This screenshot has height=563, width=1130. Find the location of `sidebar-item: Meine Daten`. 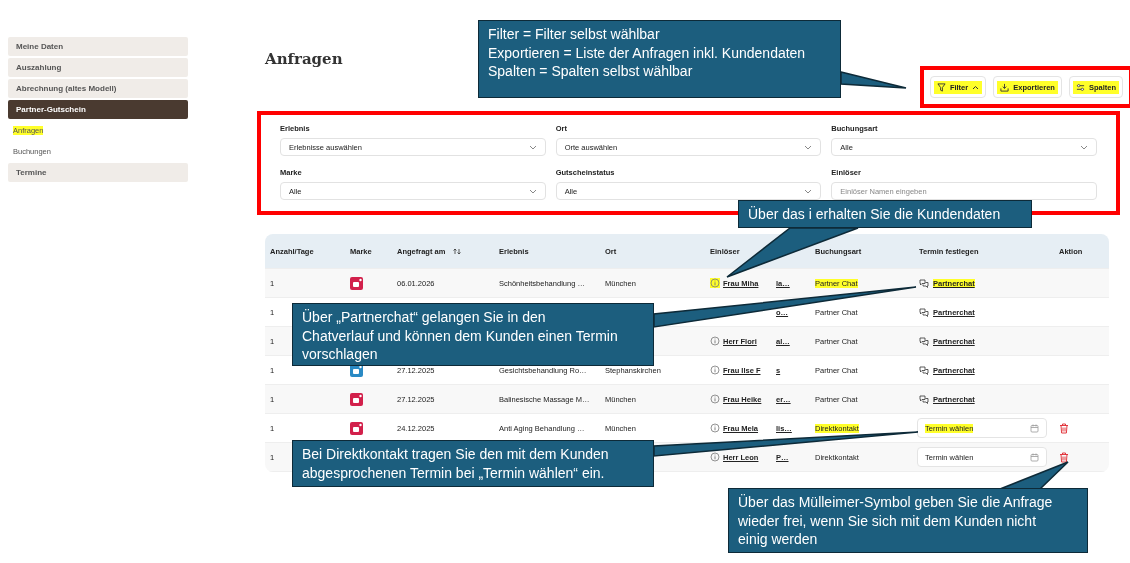

sidebar-item: Meine Daten is located at coordinates (98, 46).